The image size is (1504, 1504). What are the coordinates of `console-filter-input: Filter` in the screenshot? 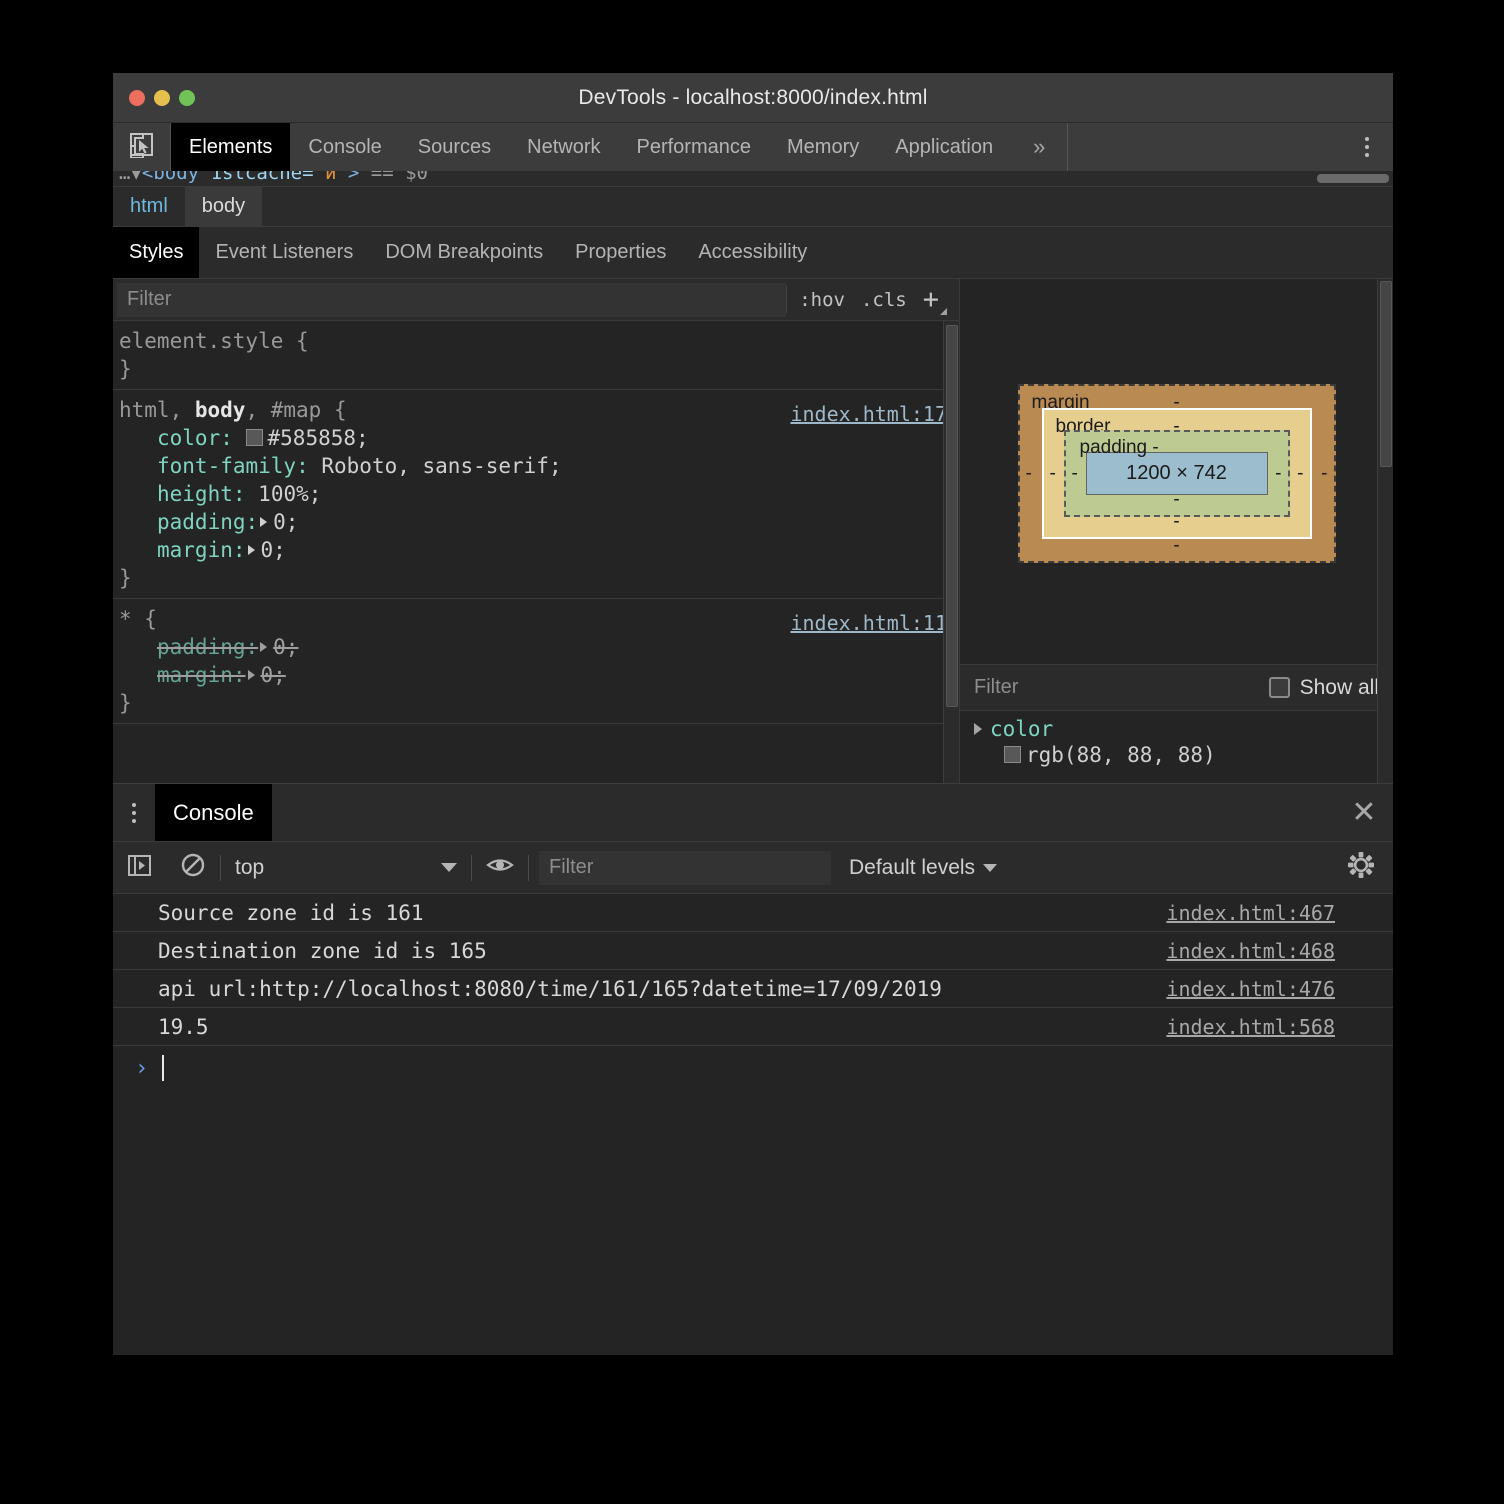 It's located at (685, 867).